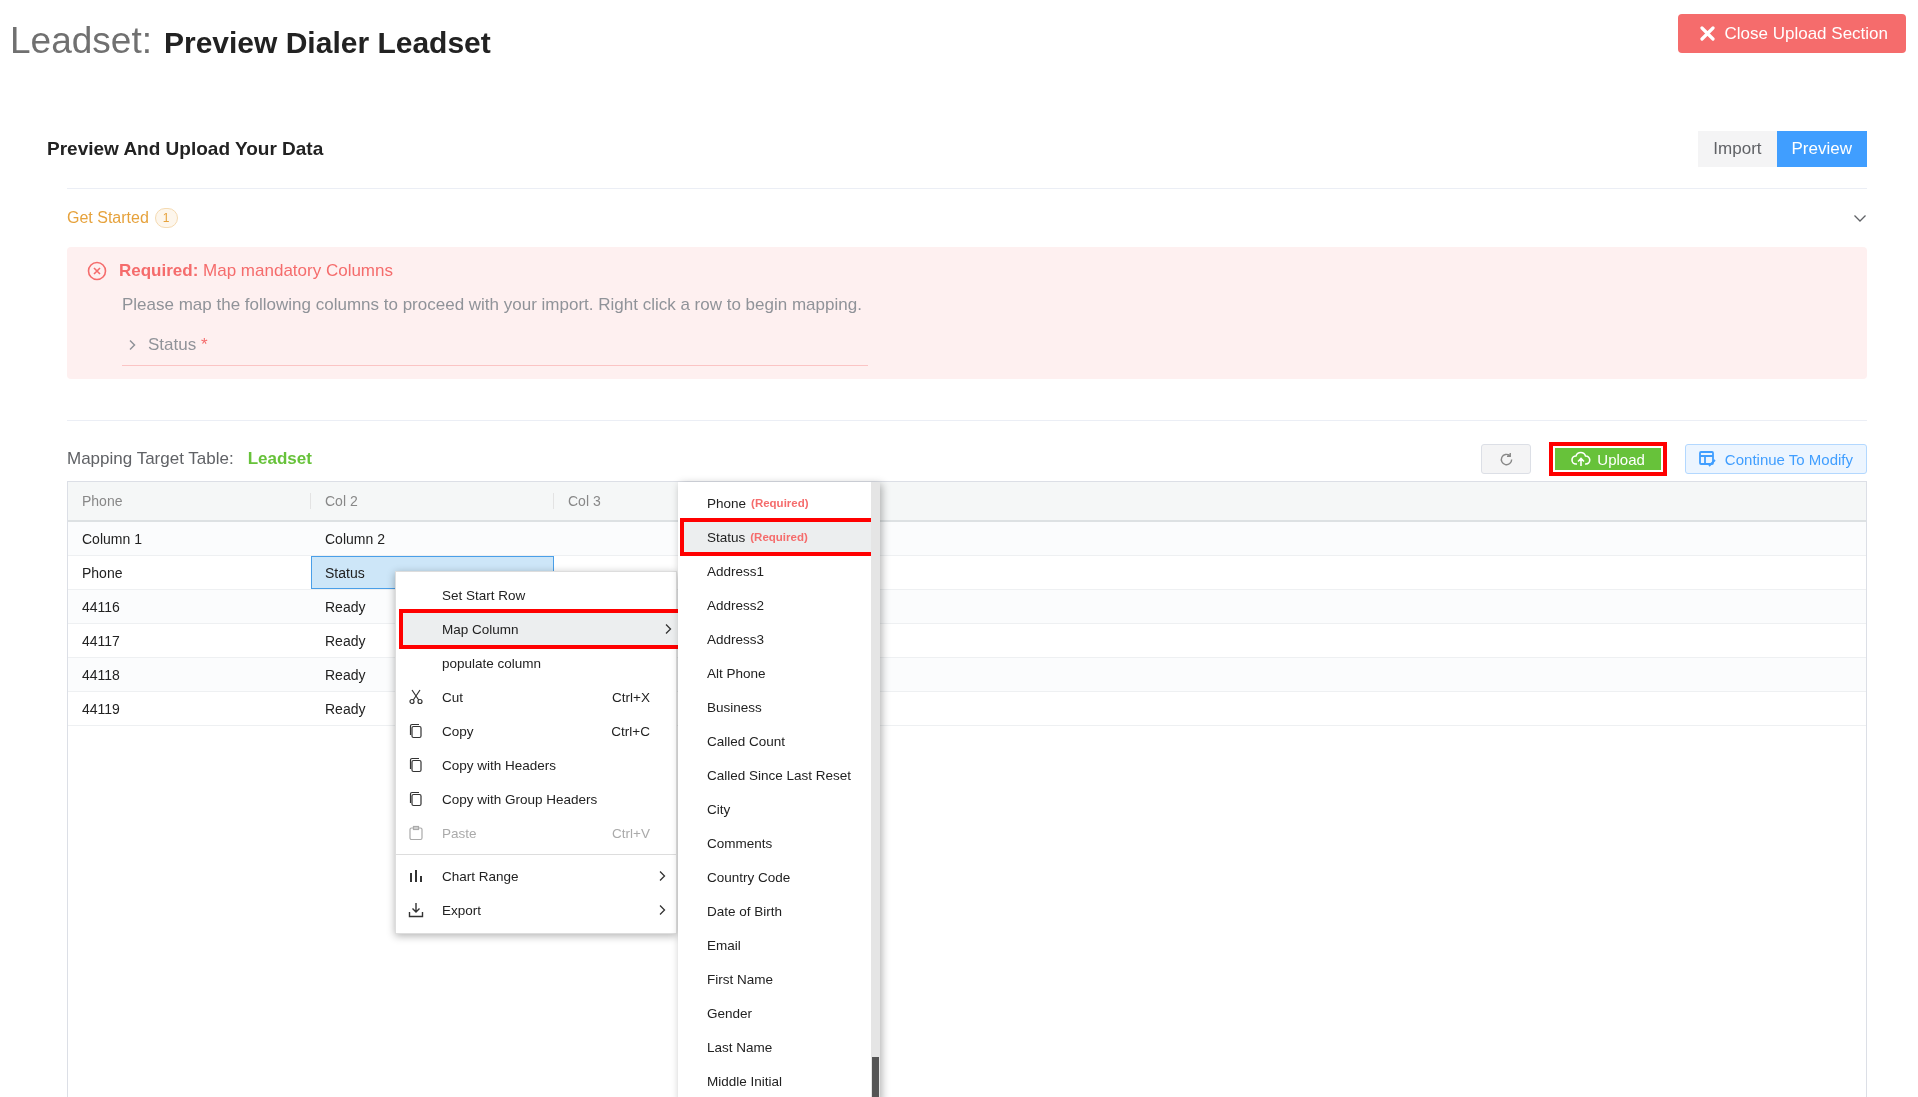 The image size is (1918, 1097). Describe the element at coordinates (774, 1013) in the screenshot. I see `menu-item: Gender` at that location.